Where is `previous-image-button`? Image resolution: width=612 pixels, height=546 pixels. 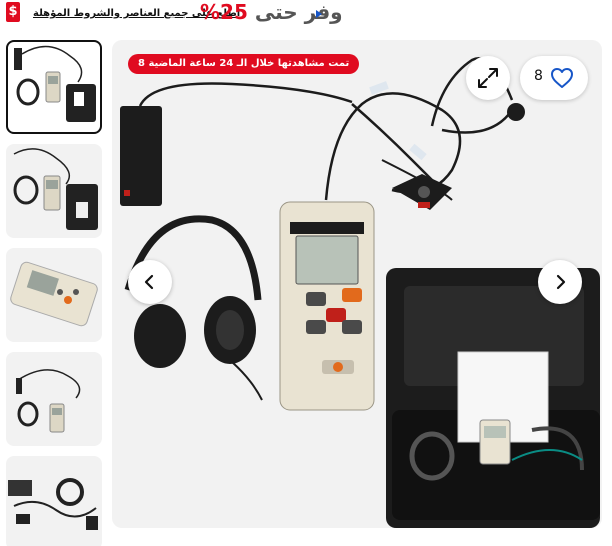
previous-image-button is located at coordinates (150, 282).